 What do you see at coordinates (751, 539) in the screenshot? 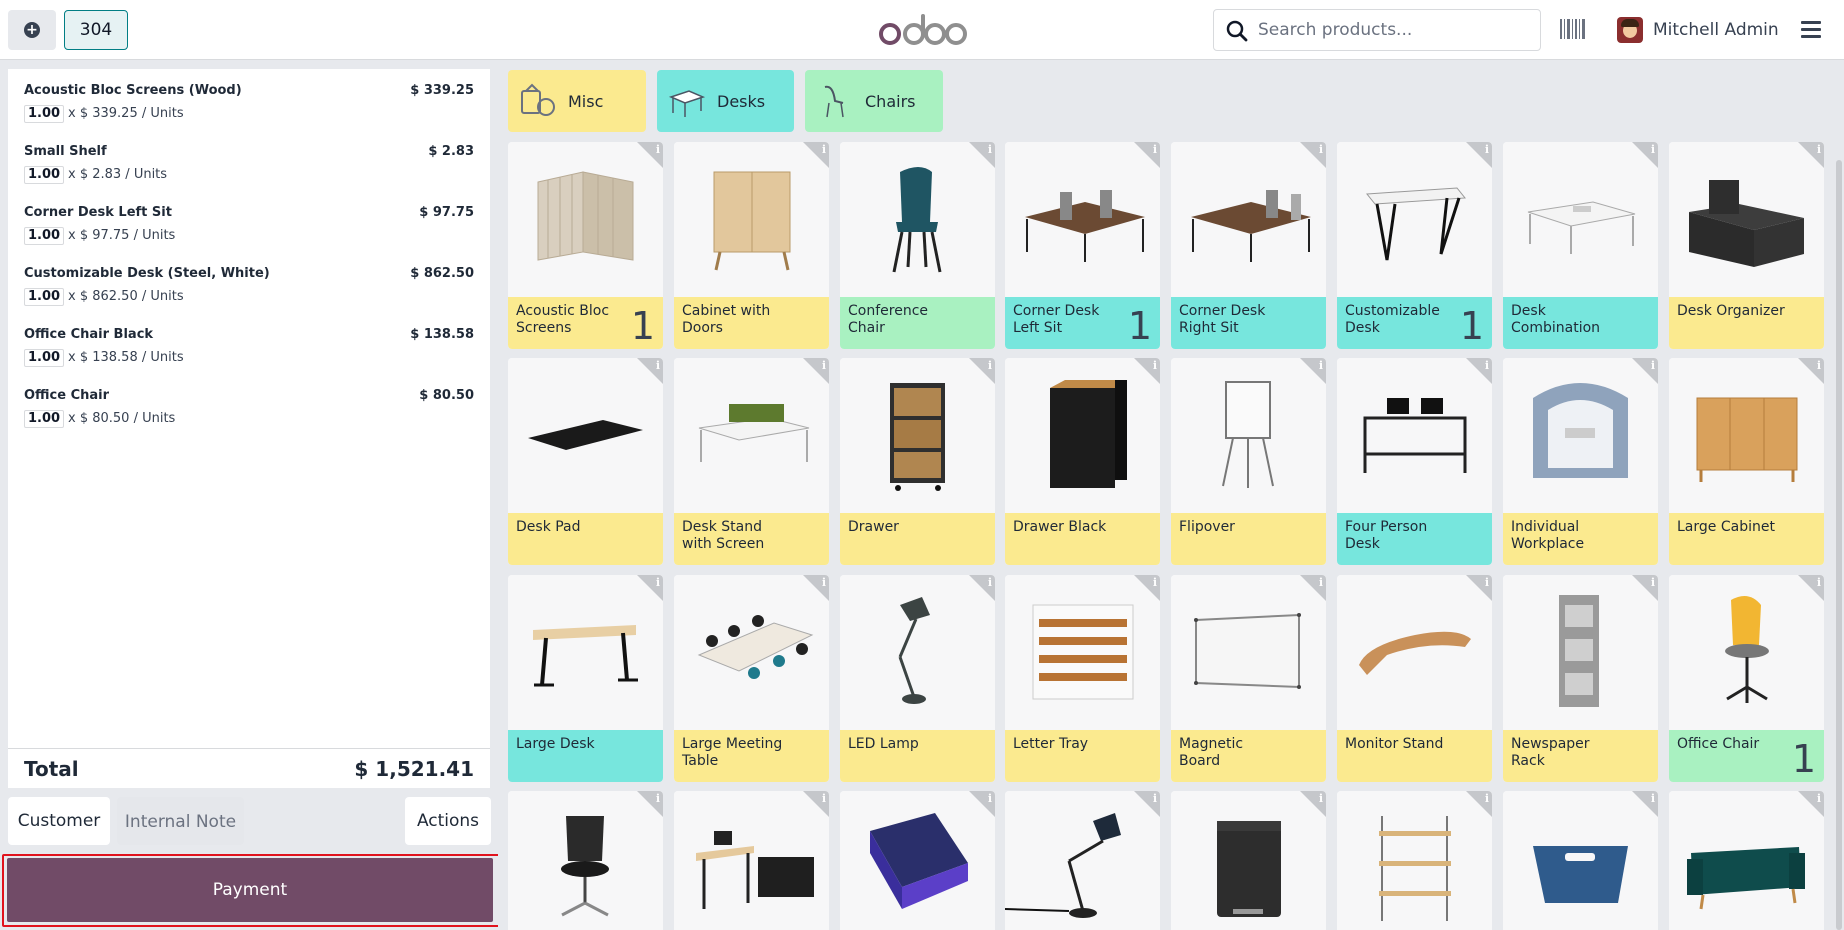
I see `product-name: Desk Stand with Screen` at bounding box center [751, 539].